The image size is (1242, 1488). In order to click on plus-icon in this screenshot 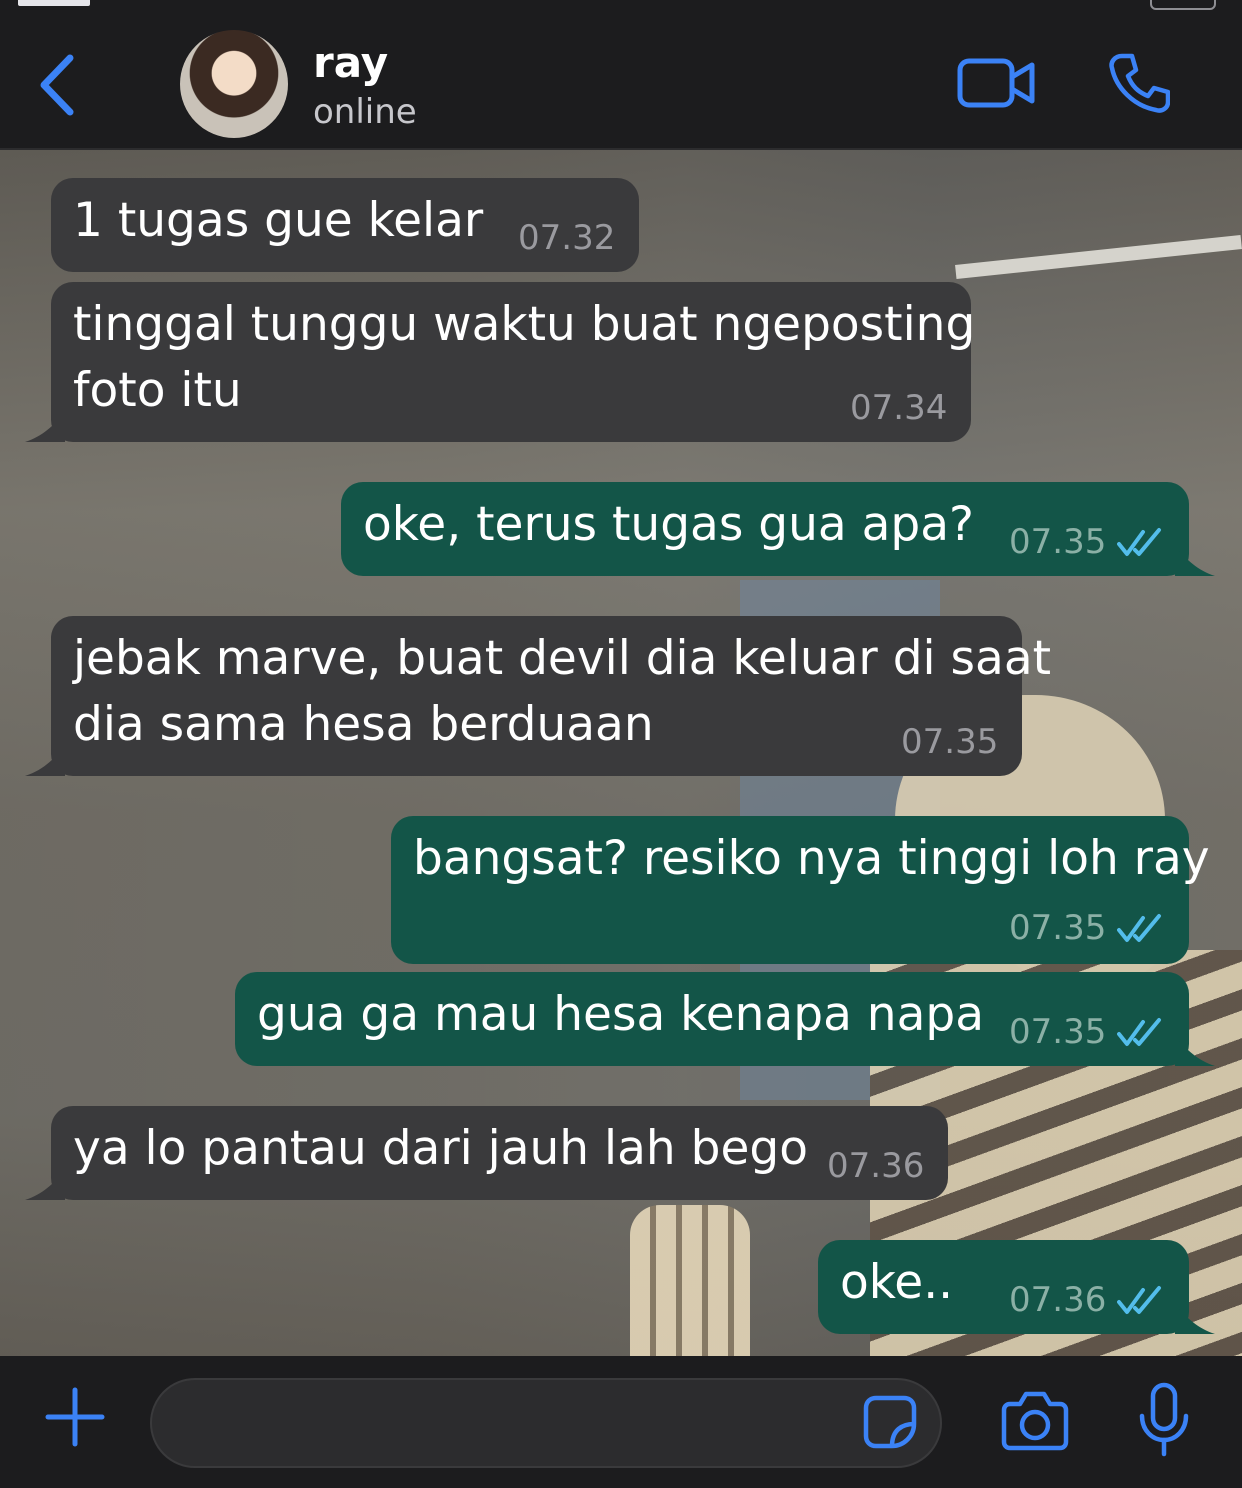, I will do `click(75, 1417)`.